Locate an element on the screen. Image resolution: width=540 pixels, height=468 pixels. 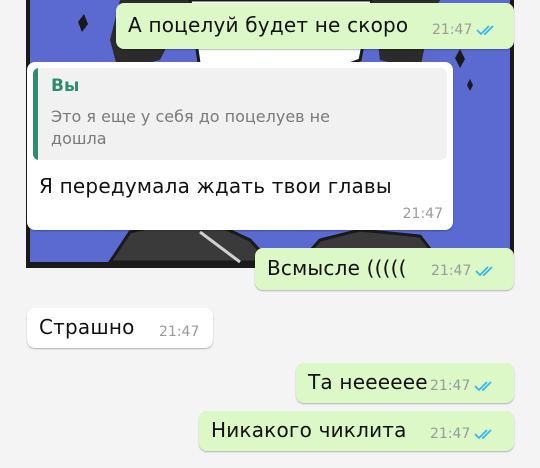
message-incoming: Страшно 21:47 is located at coordinates (120, 328).